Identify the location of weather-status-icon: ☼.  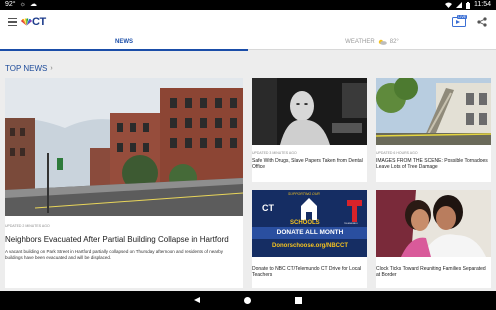
(23, 4).